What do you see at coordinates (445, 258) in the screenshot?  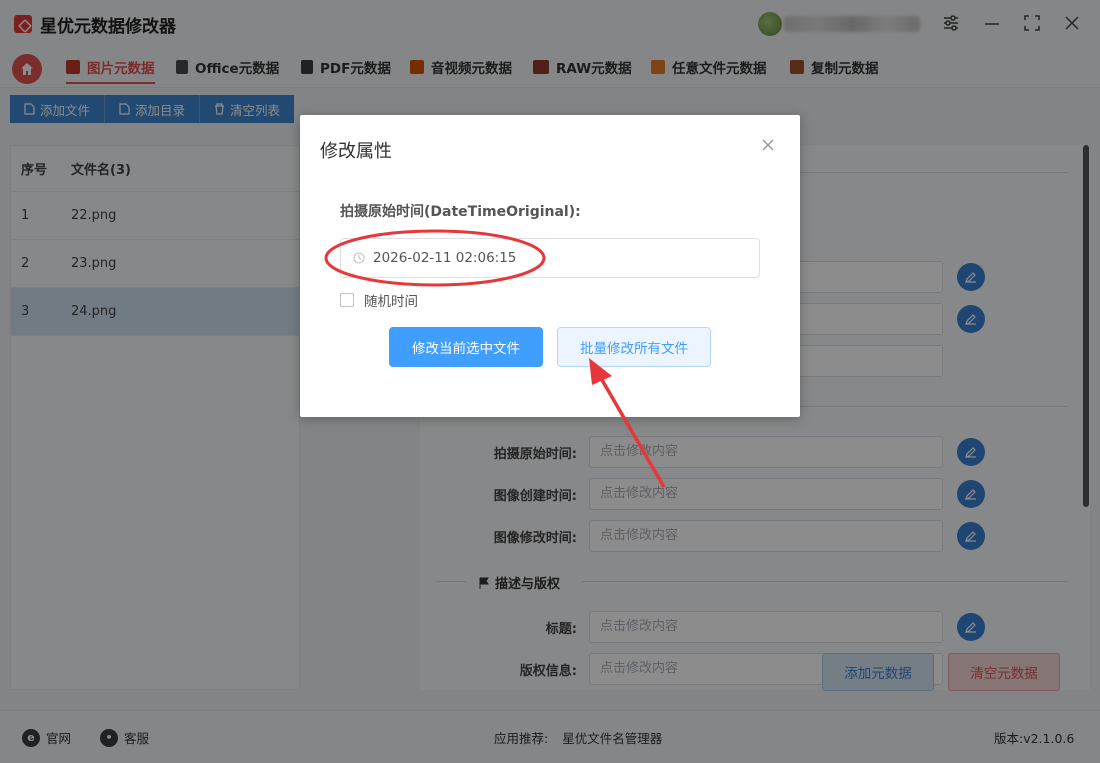 I see `datetime-value: 2026-02-11 02:06:15` at bounding box center [445, 258].